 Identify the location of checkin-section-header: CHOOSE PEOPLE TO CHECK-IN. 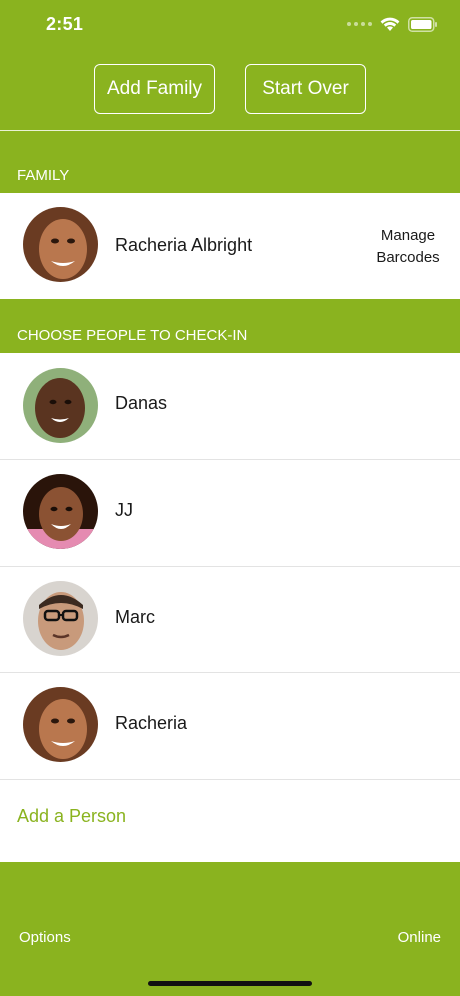
(230, 326).